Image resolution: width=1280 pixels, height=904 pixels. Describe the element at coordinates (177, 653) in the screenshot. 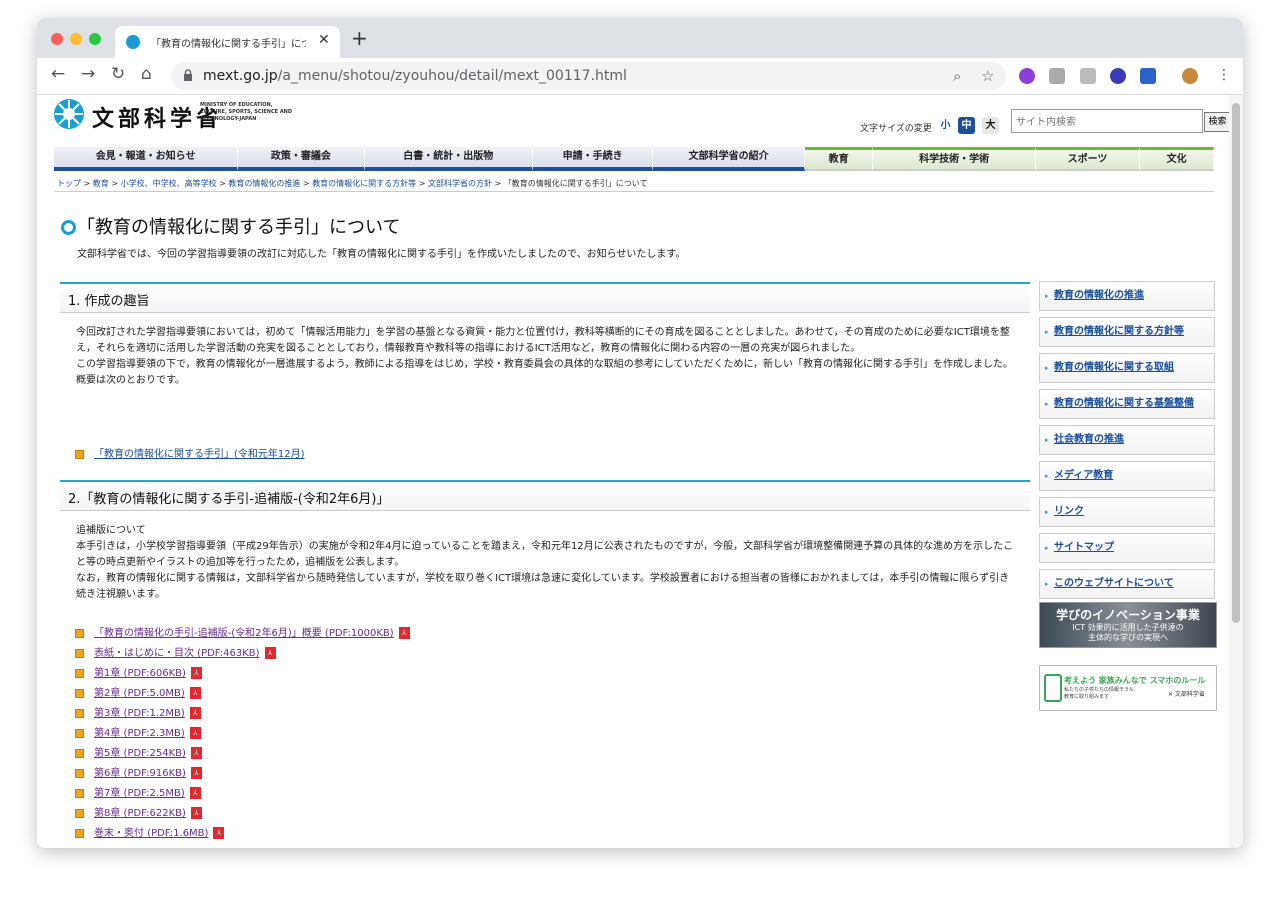

I see `pdf-link: 表紙・はじめに・目次 (PDF:463KB)` at that location.